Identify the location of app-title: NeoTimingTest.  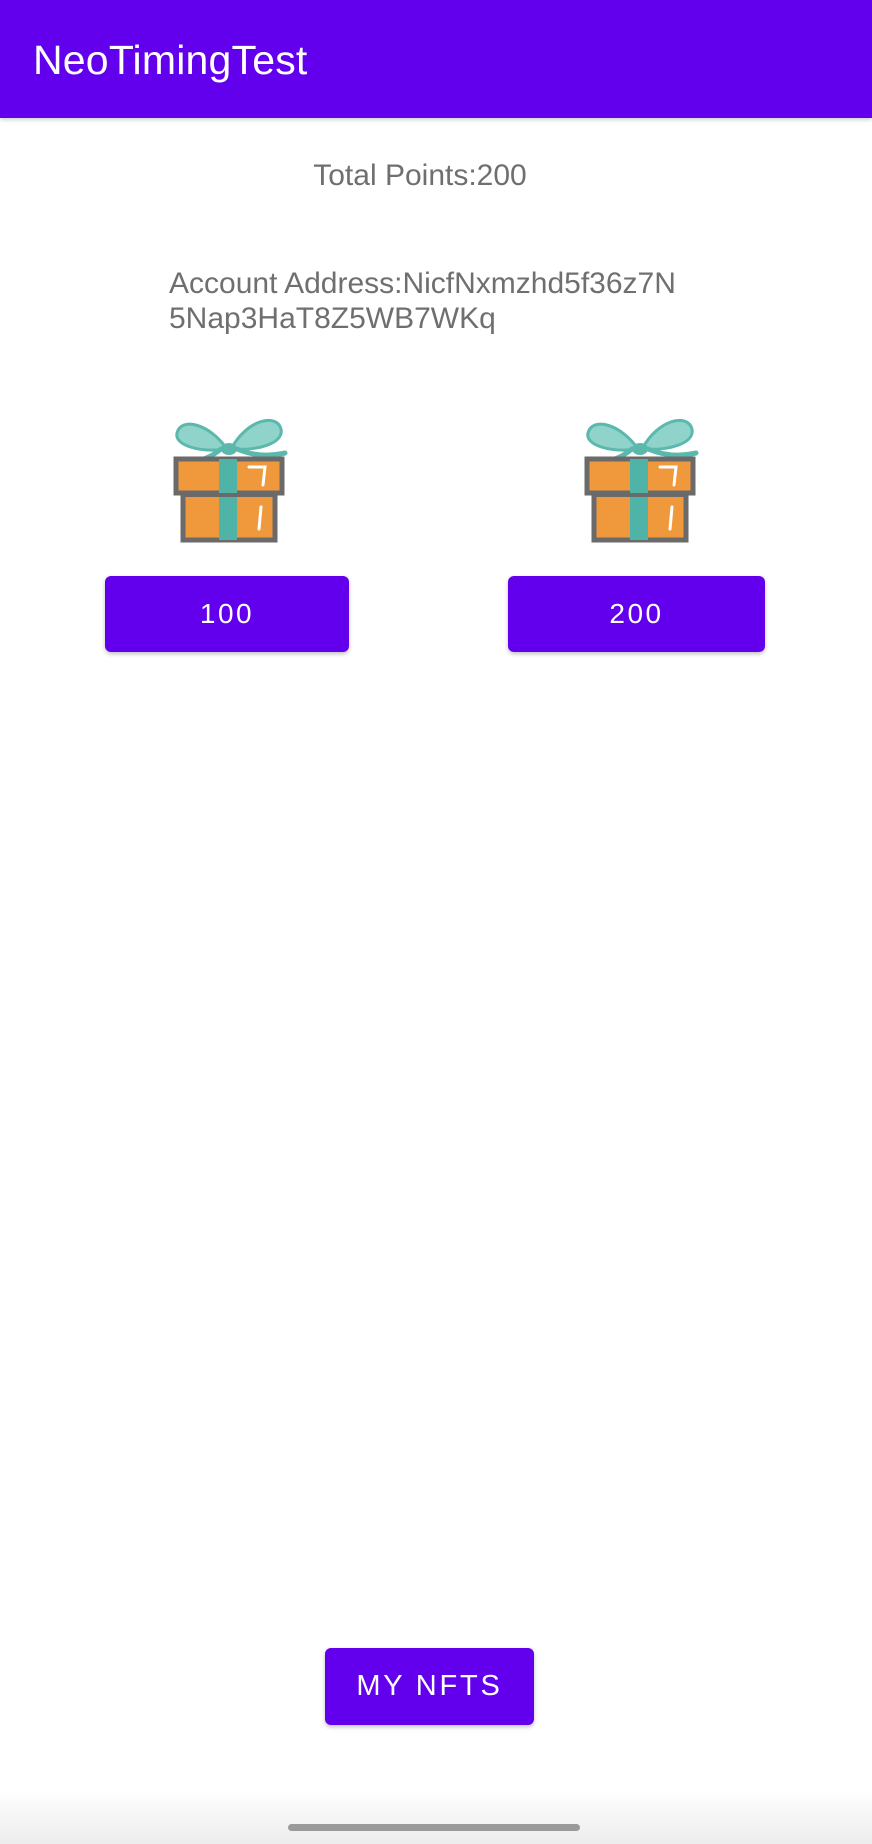
(170, 60).